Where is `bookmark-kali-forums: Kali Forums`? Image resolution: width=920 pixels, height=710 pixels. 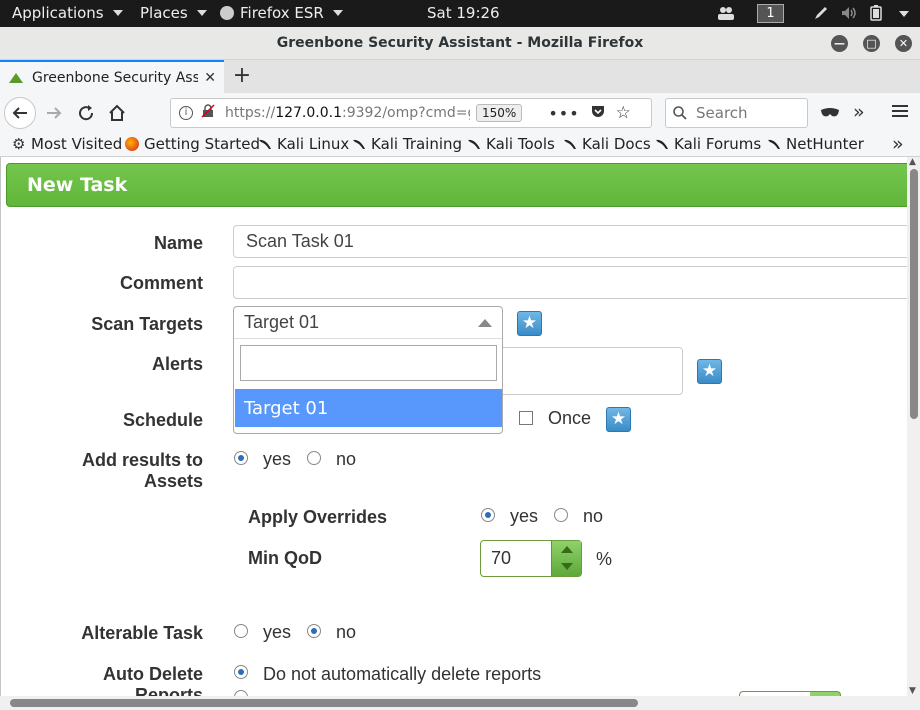 bookmark-kali-forums: Kali Forums is located at coordinates (708, 144).